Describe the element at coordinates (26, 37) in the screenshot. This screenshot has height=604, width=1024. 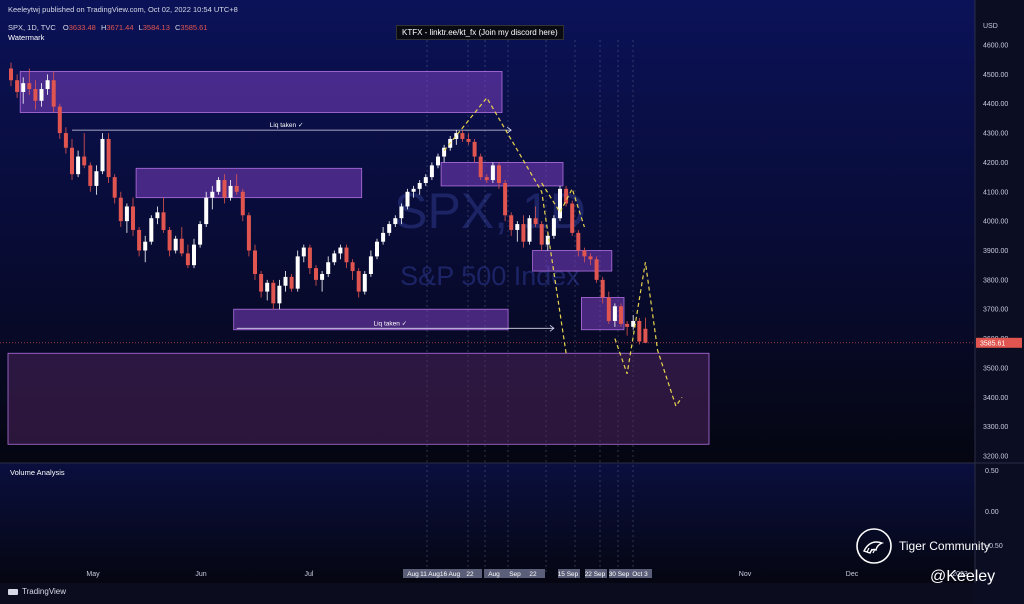
I see `watermark-indicator-label: Watermark` at that location.